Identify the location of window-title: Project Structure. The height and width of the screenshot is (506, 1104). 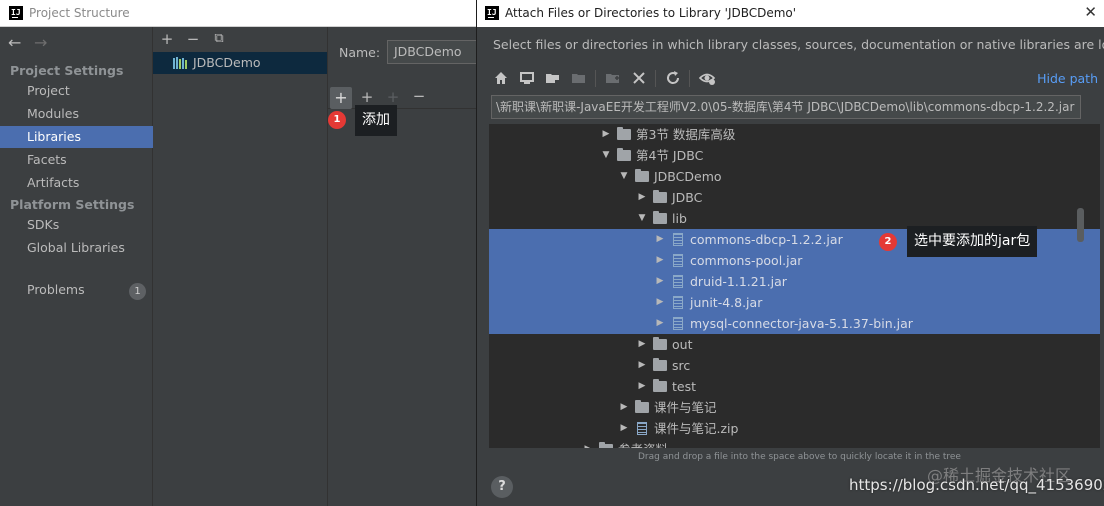
(79, 13).